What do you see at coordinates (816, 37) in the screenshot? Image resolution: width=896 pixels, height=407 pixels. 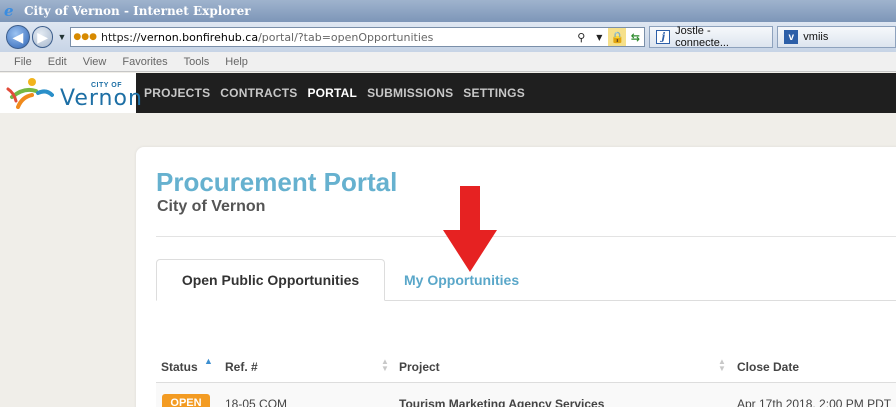 I see `browser-tab-label: vmiis` at bounding box center [816, 37].